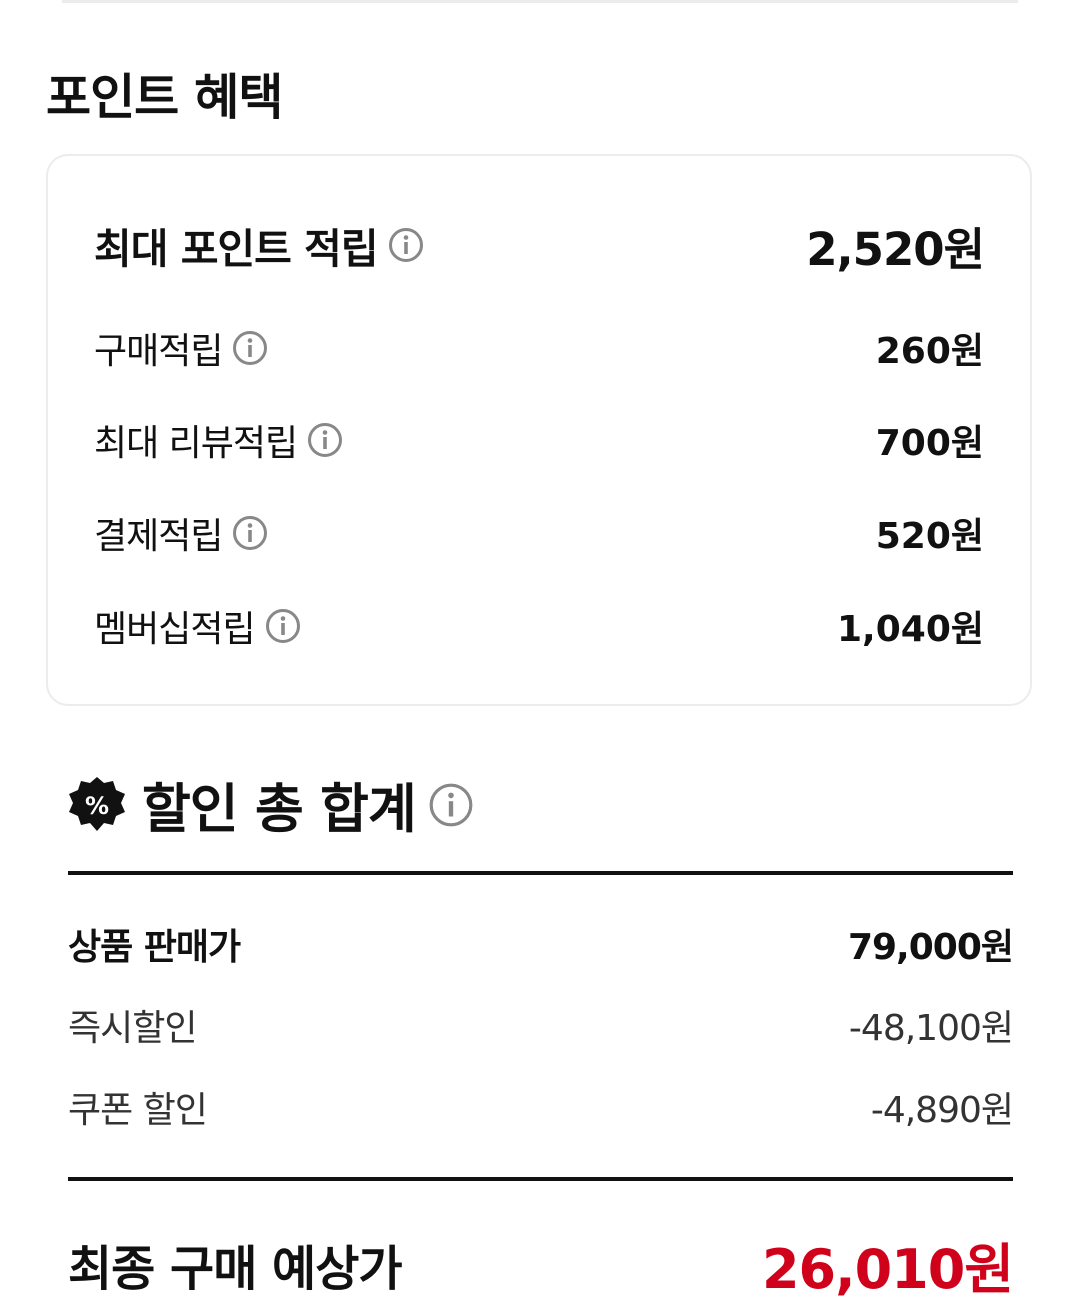 This screenshot has width=1080, height=1316. What do you see at coordinates (154, 947) in the screenshot?
I see `price-label: 상품 판매가` at bounding box center [154, 947].